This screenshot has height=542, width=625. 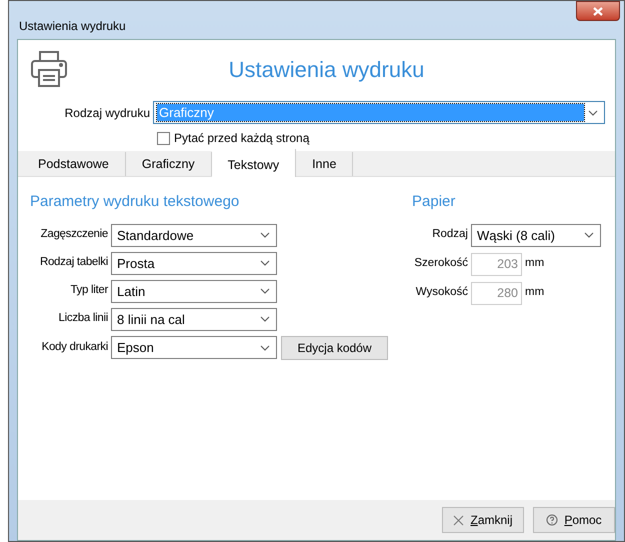 I want to click on dropdown: 8 linii na cal, so click(x=194, y=319).